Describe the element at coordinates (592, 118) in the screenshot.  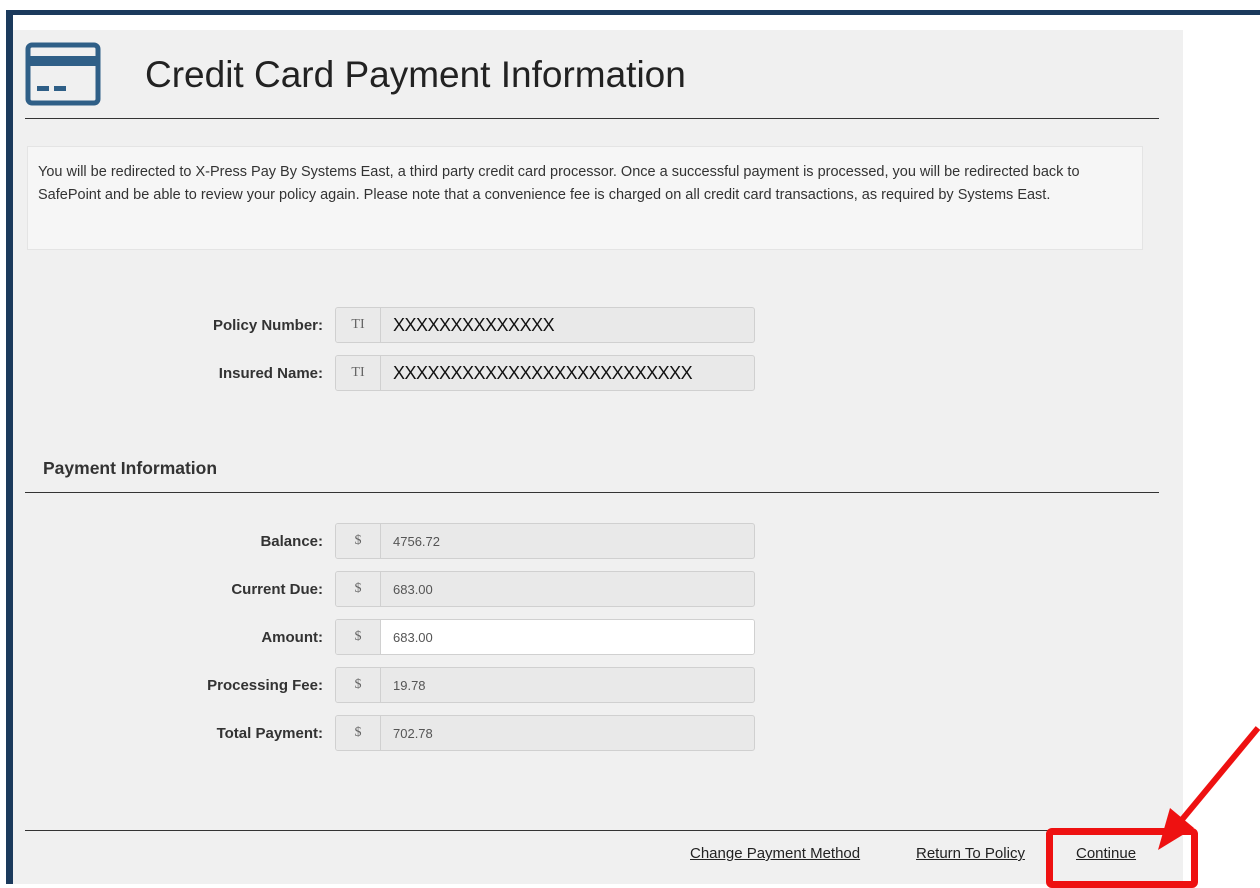
I see `title-divider` at that location.